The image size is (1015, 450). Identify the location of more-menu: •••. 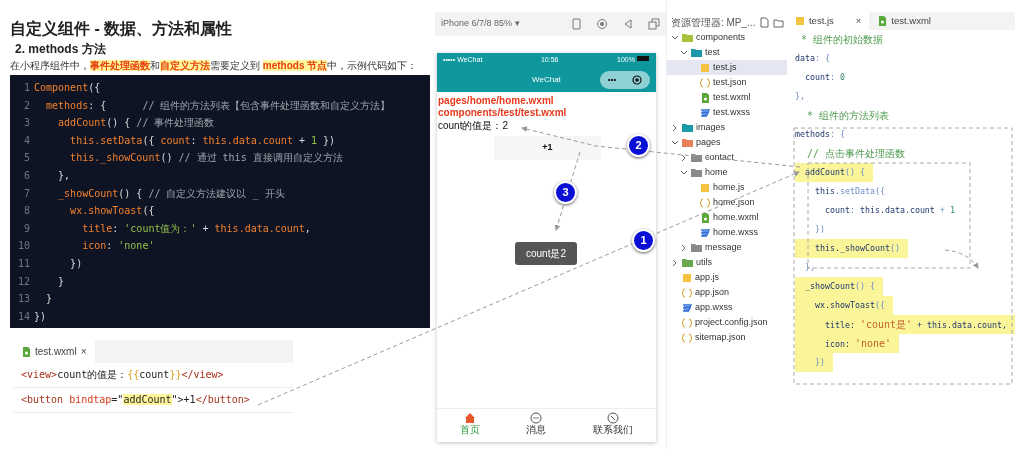
(612, 79).